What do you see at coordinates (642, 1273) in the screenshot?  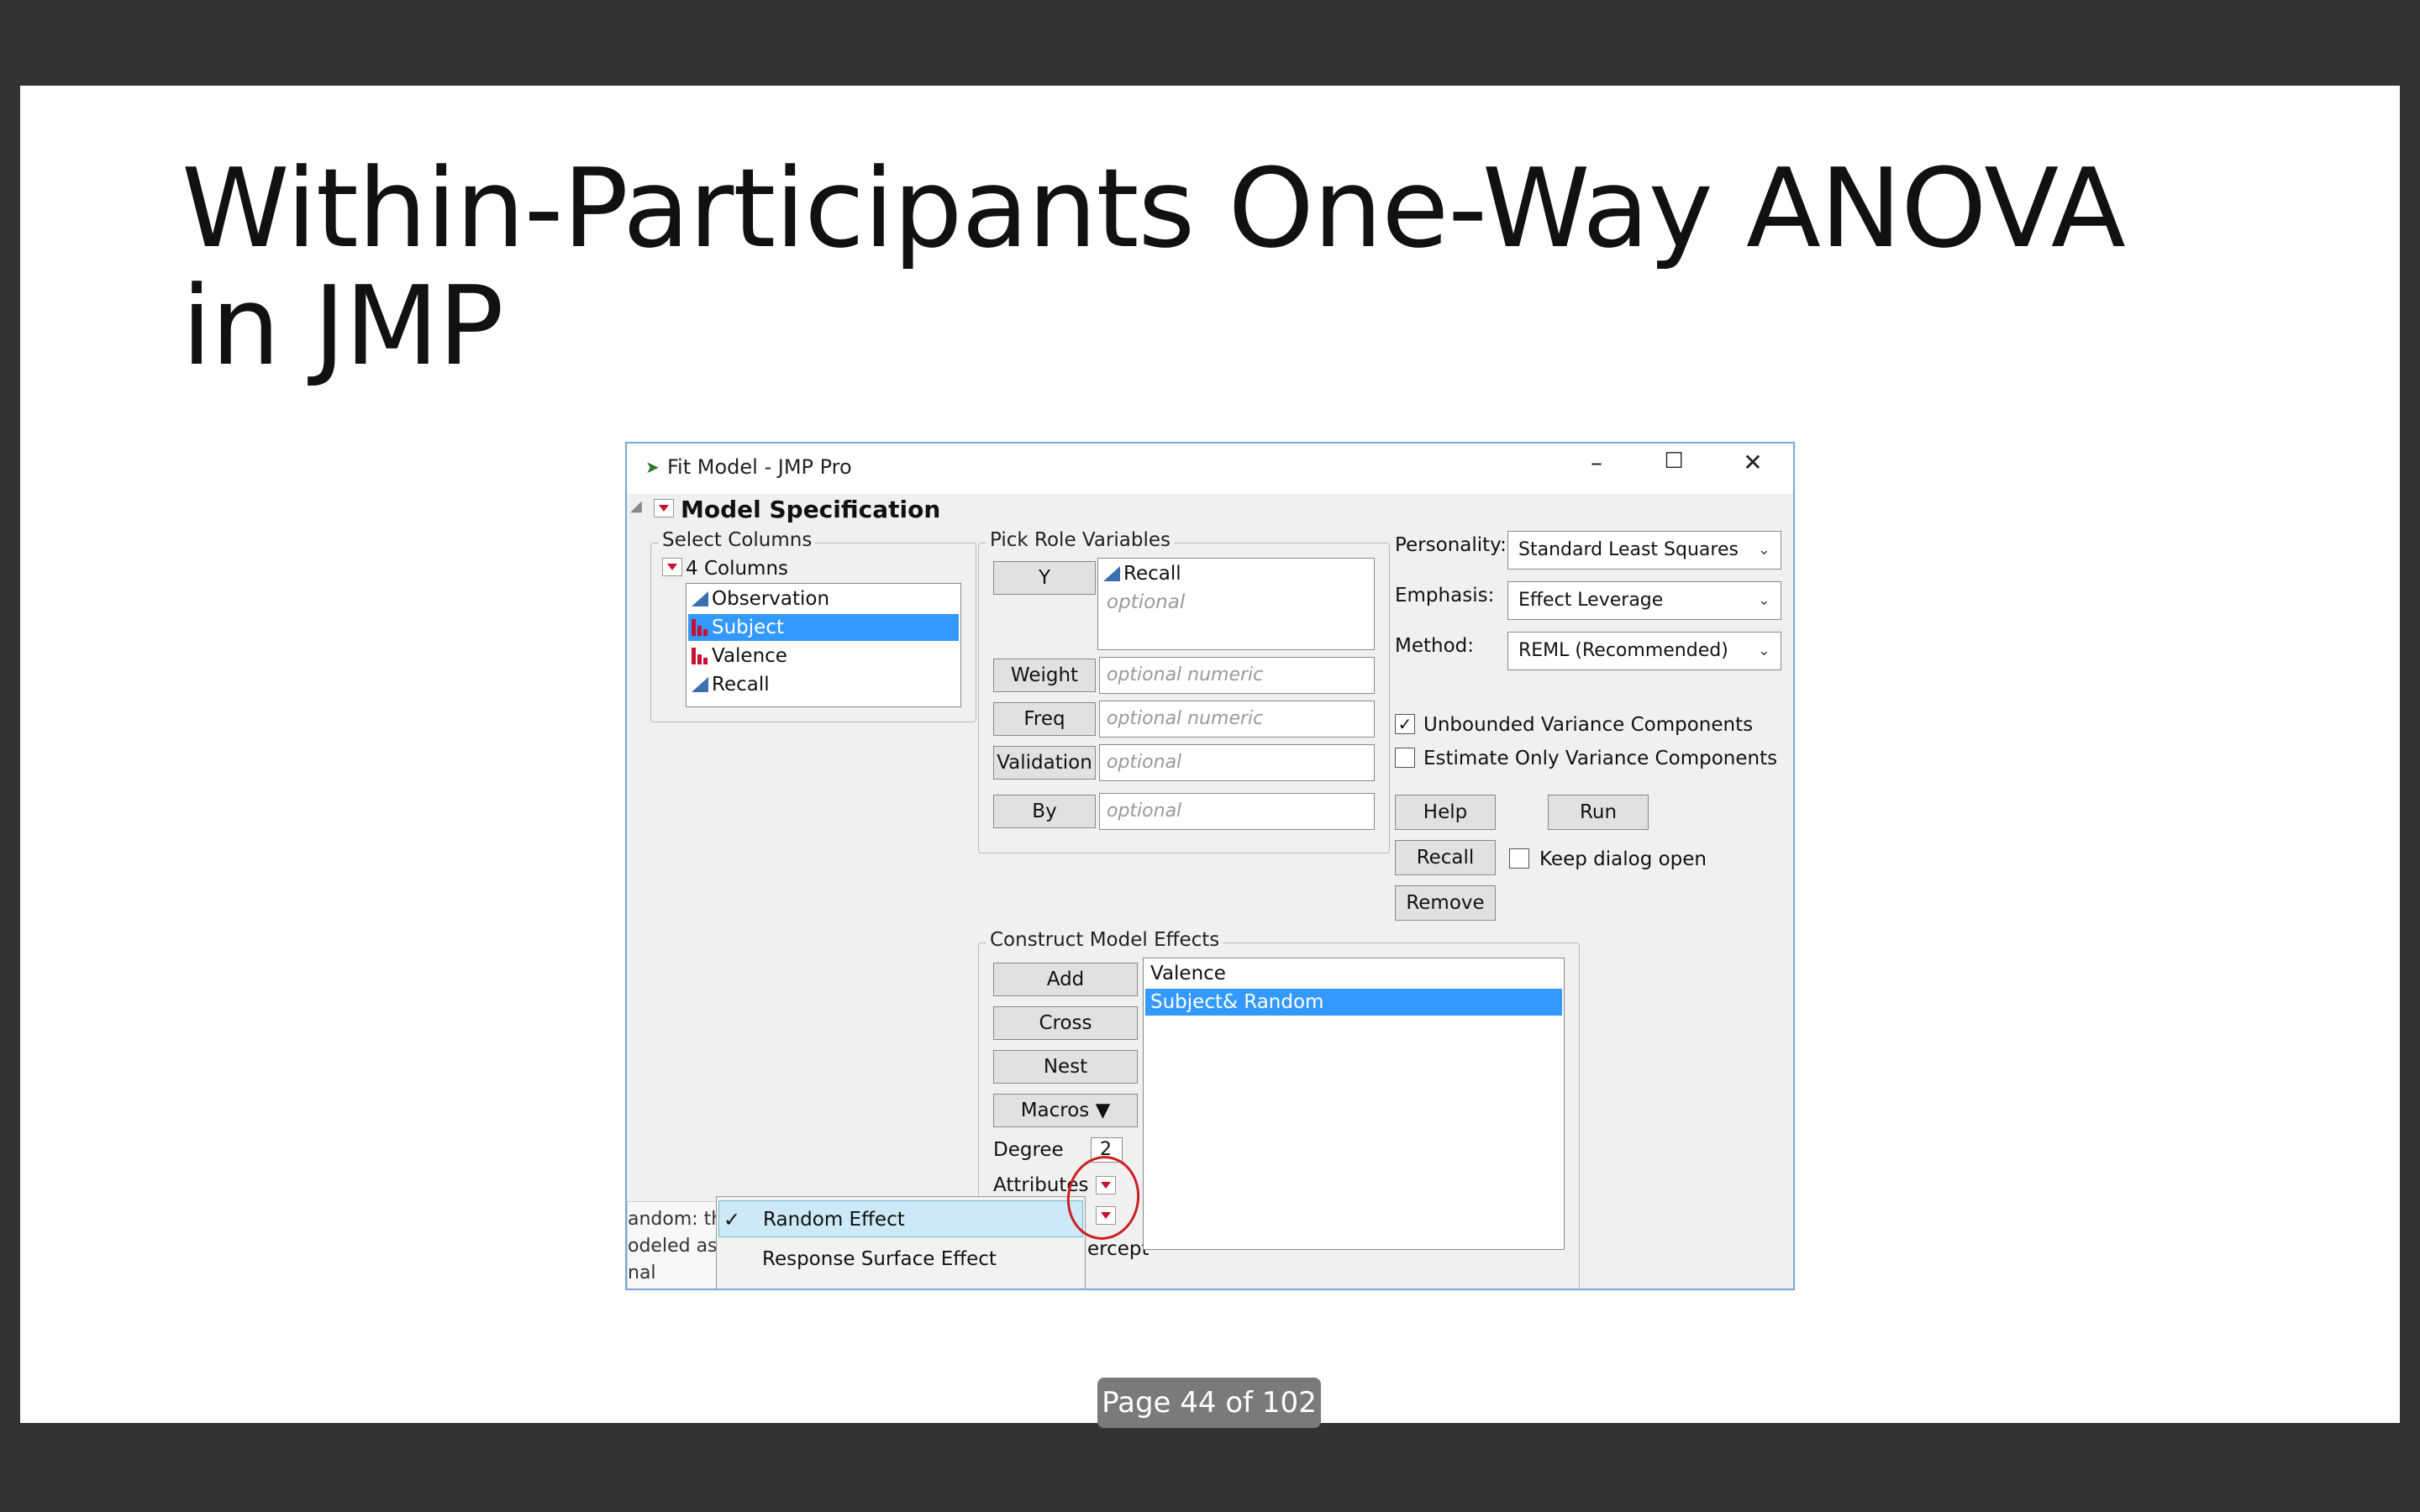 I see `tooltip-line-3: nal` at bounding box center [642, 1273].